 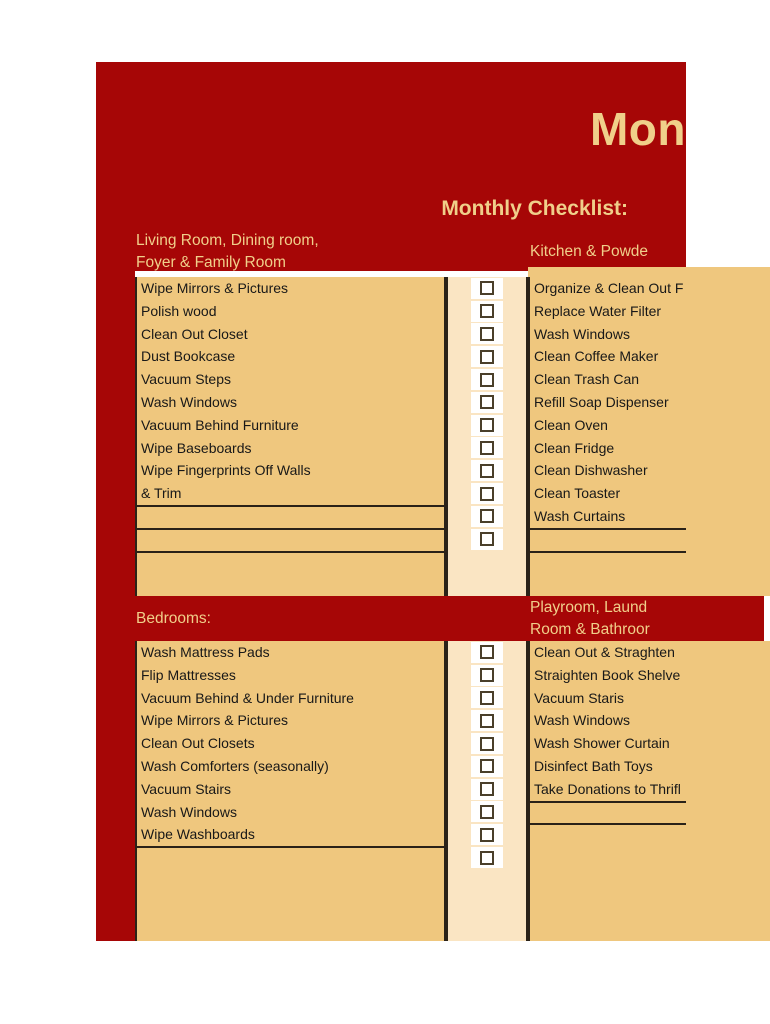 What do you see at coordinates (188, 356) in the screenshot?
I see `list-item: Dust Bookcase` at bounding box center [188, 356].